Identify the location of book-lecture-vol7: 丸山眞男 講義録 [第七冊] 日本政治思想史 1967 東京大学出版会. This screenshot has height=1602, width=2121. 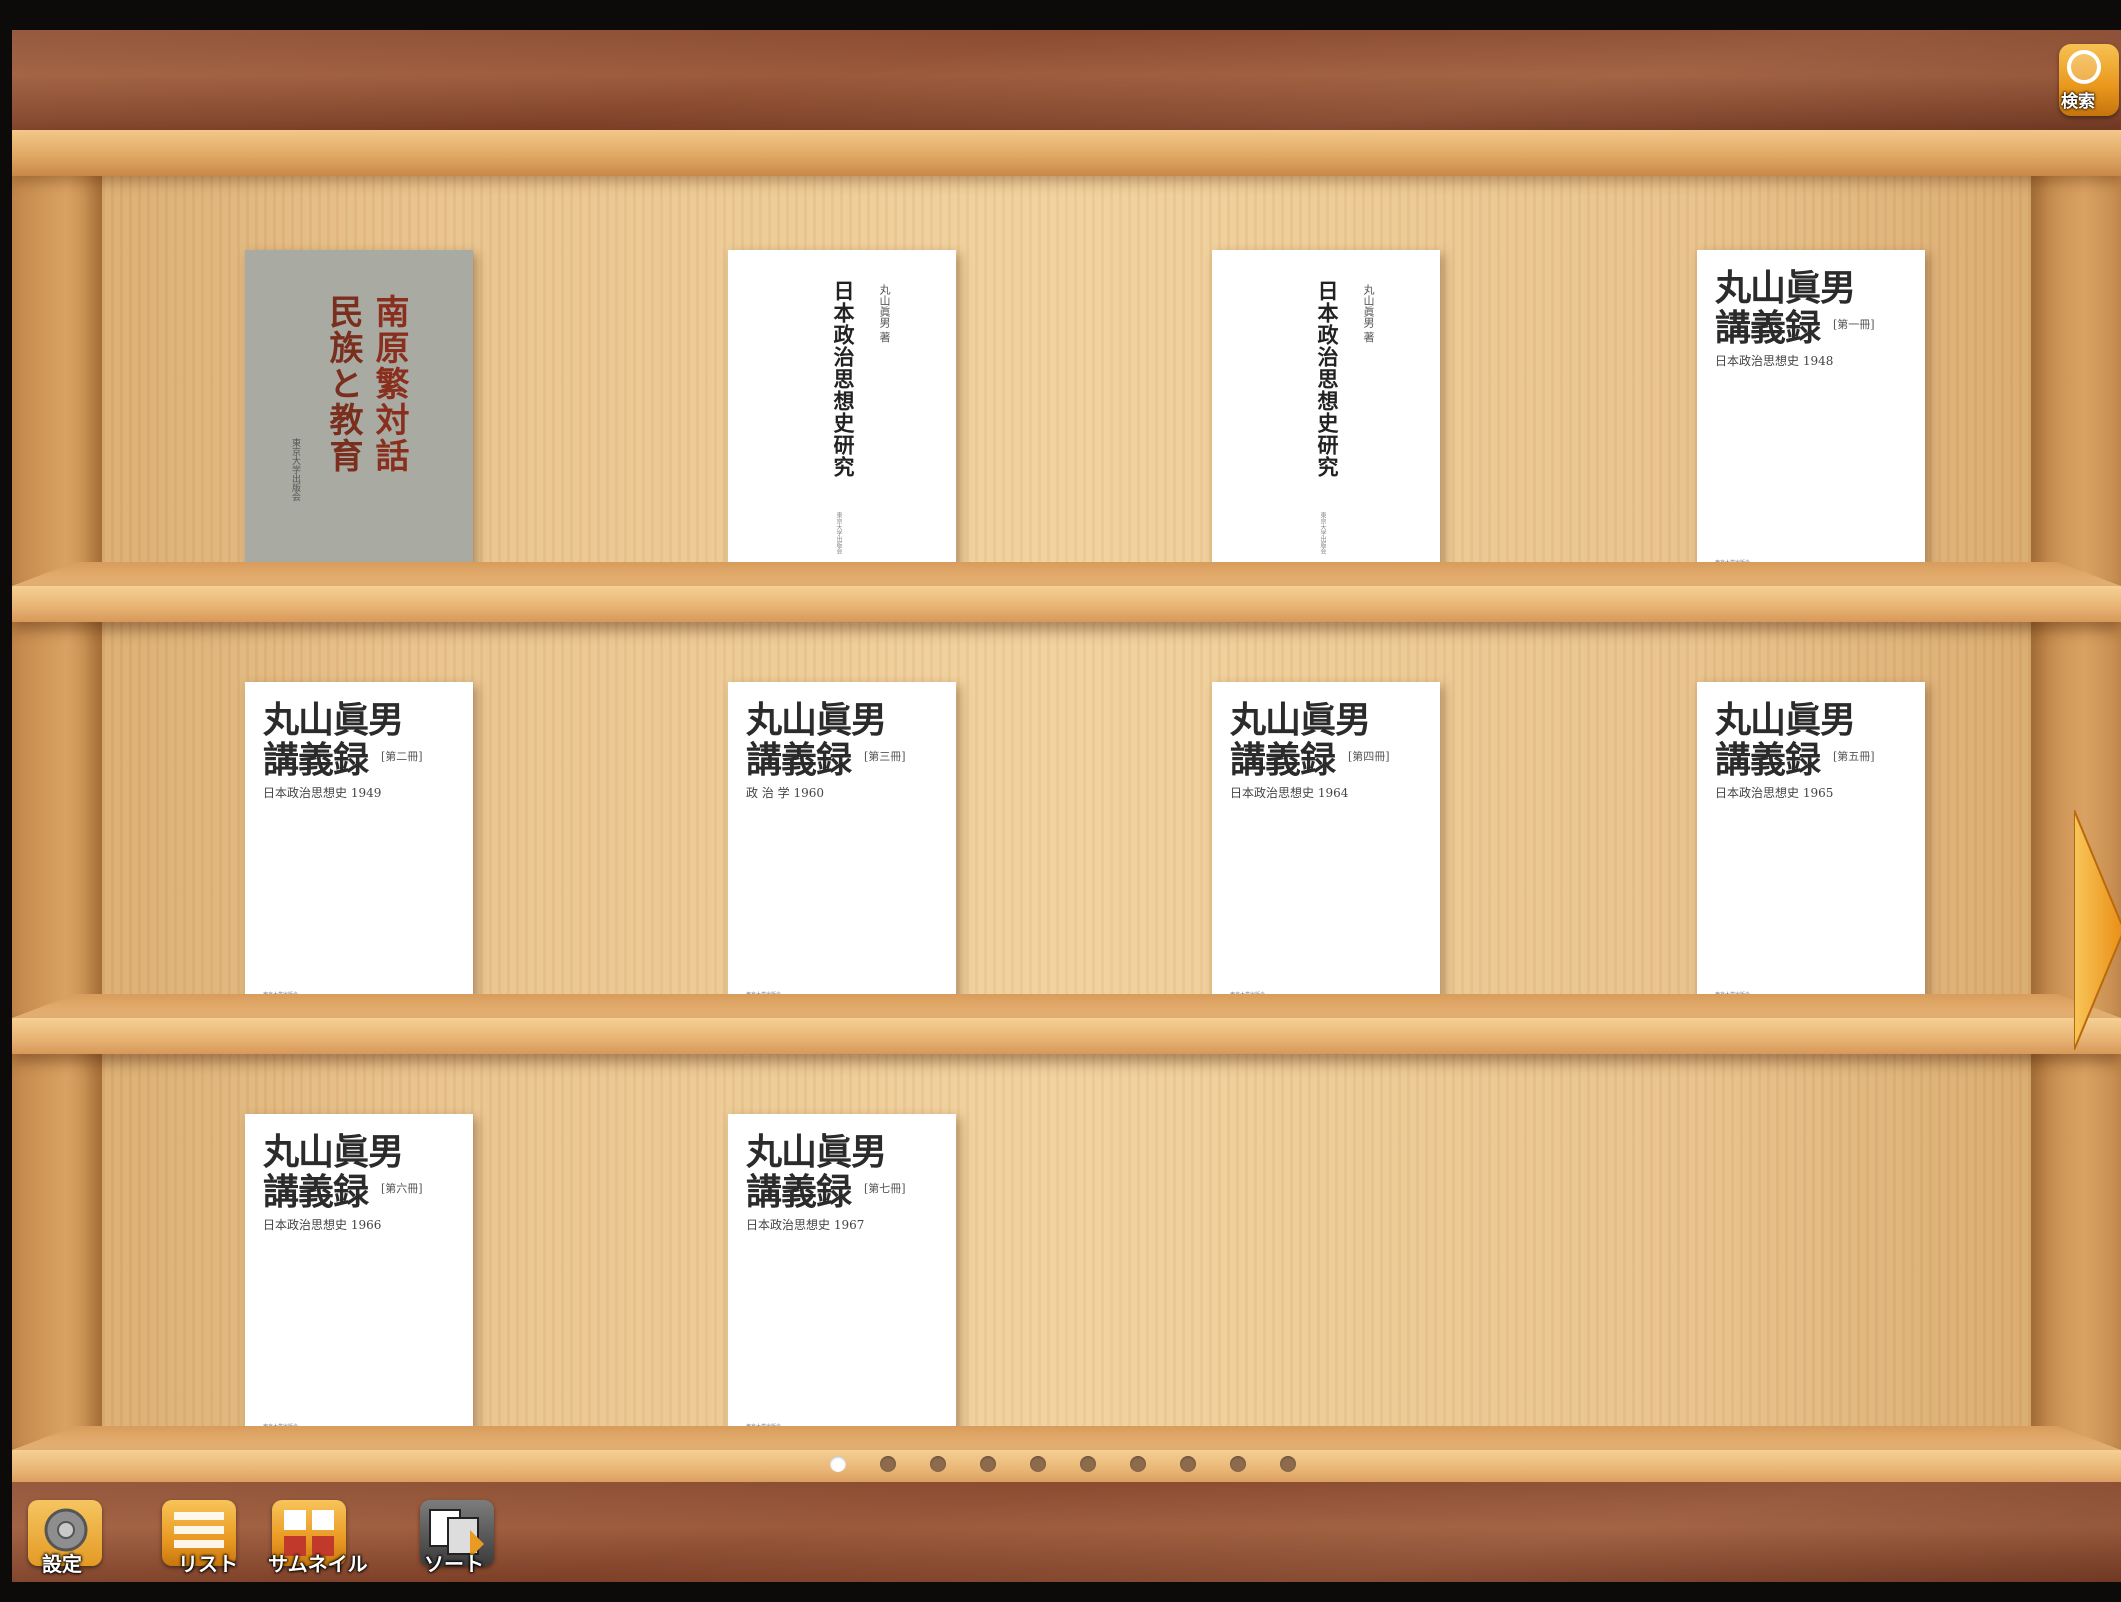
(842, 1281).